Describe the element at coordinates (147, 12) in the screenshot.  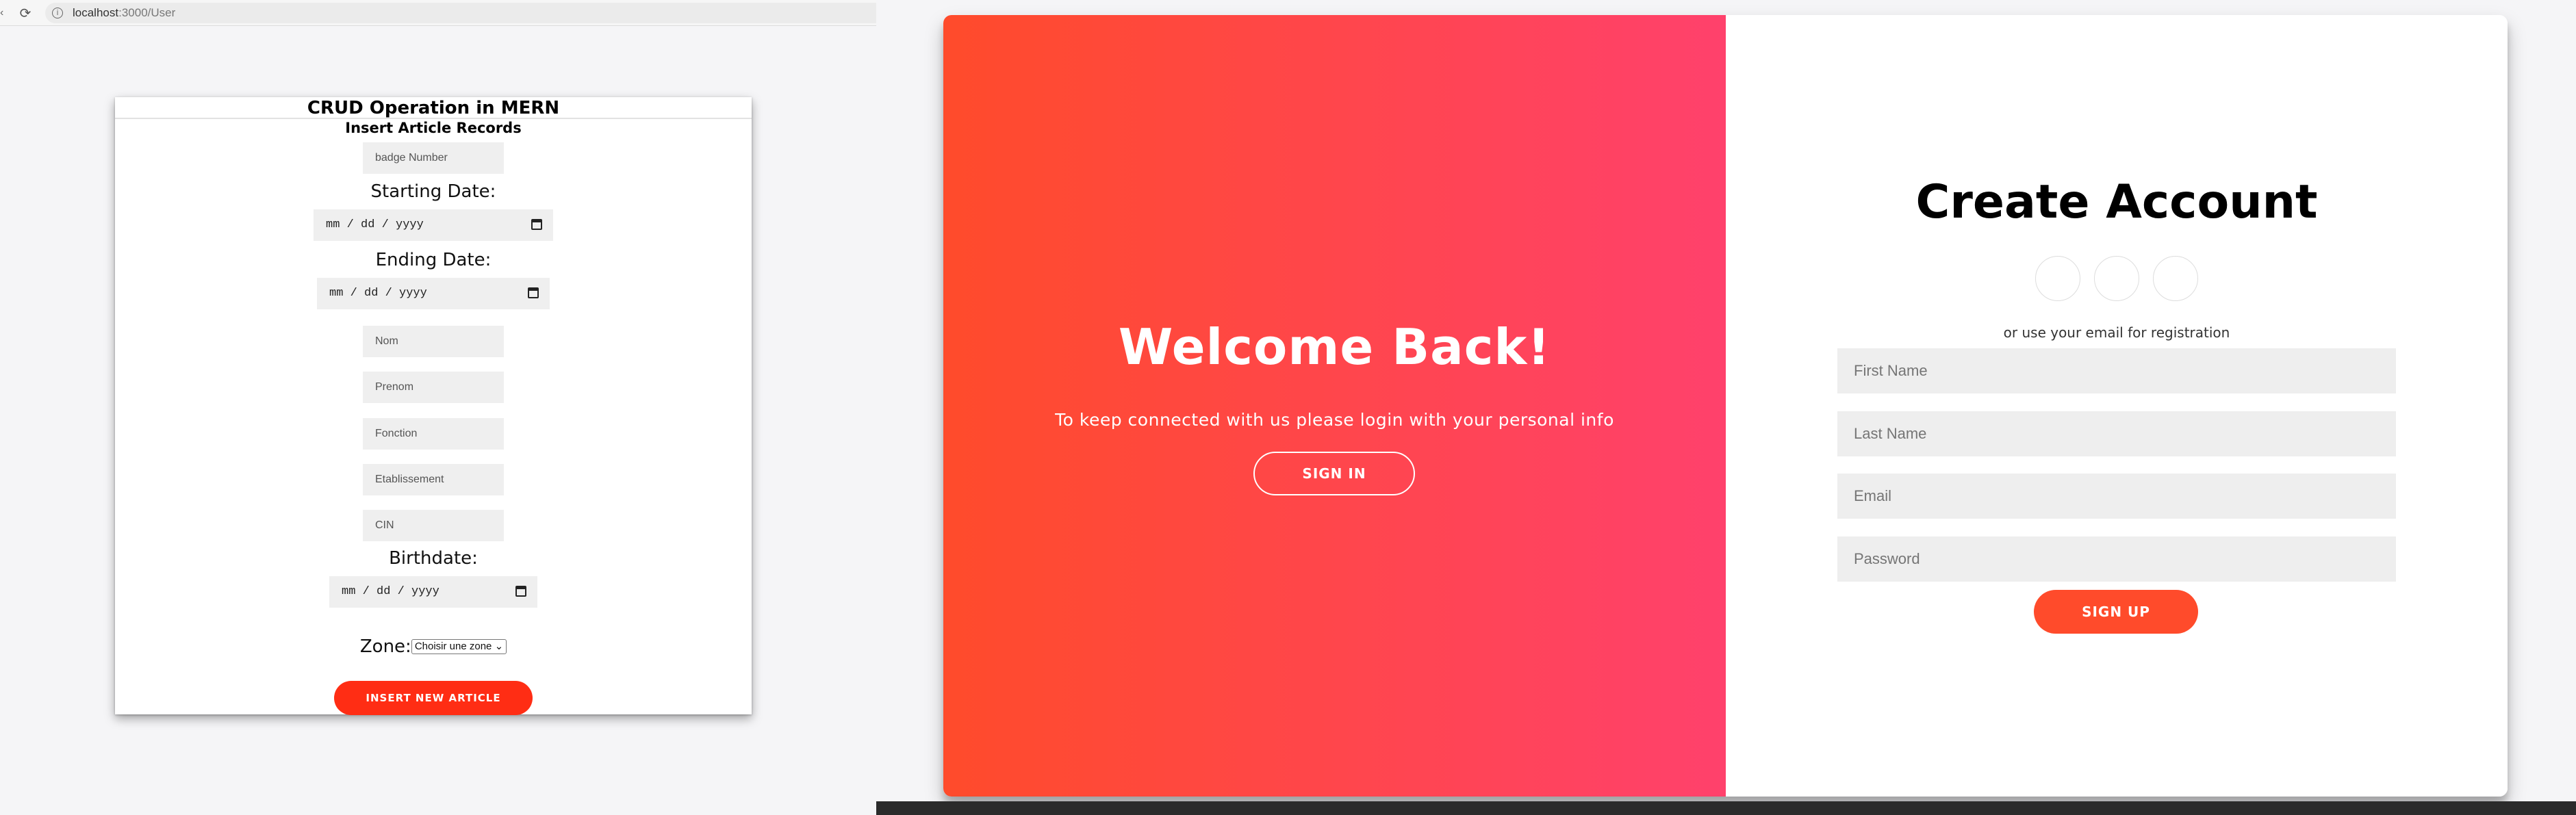
I see `url-path: :3000/User` at that location.